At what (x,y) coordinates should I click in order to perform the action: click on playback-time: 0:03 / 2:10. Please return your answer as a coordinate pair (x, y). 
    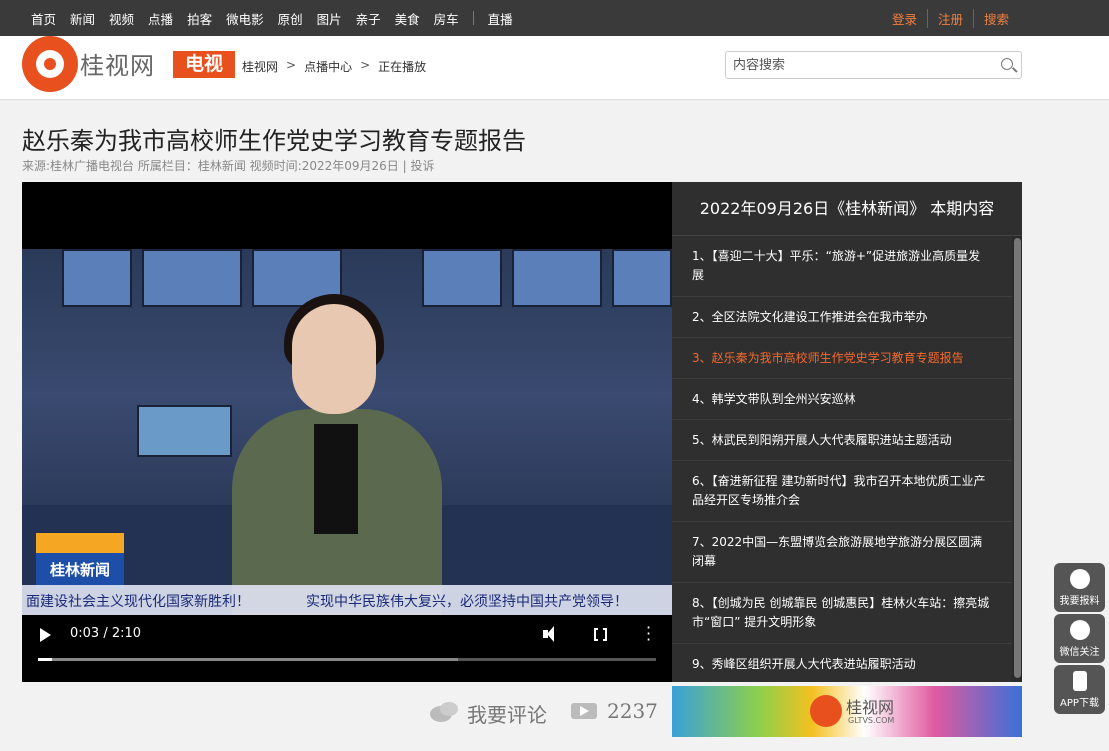
    Looking at the image, I should click on (106, 633).